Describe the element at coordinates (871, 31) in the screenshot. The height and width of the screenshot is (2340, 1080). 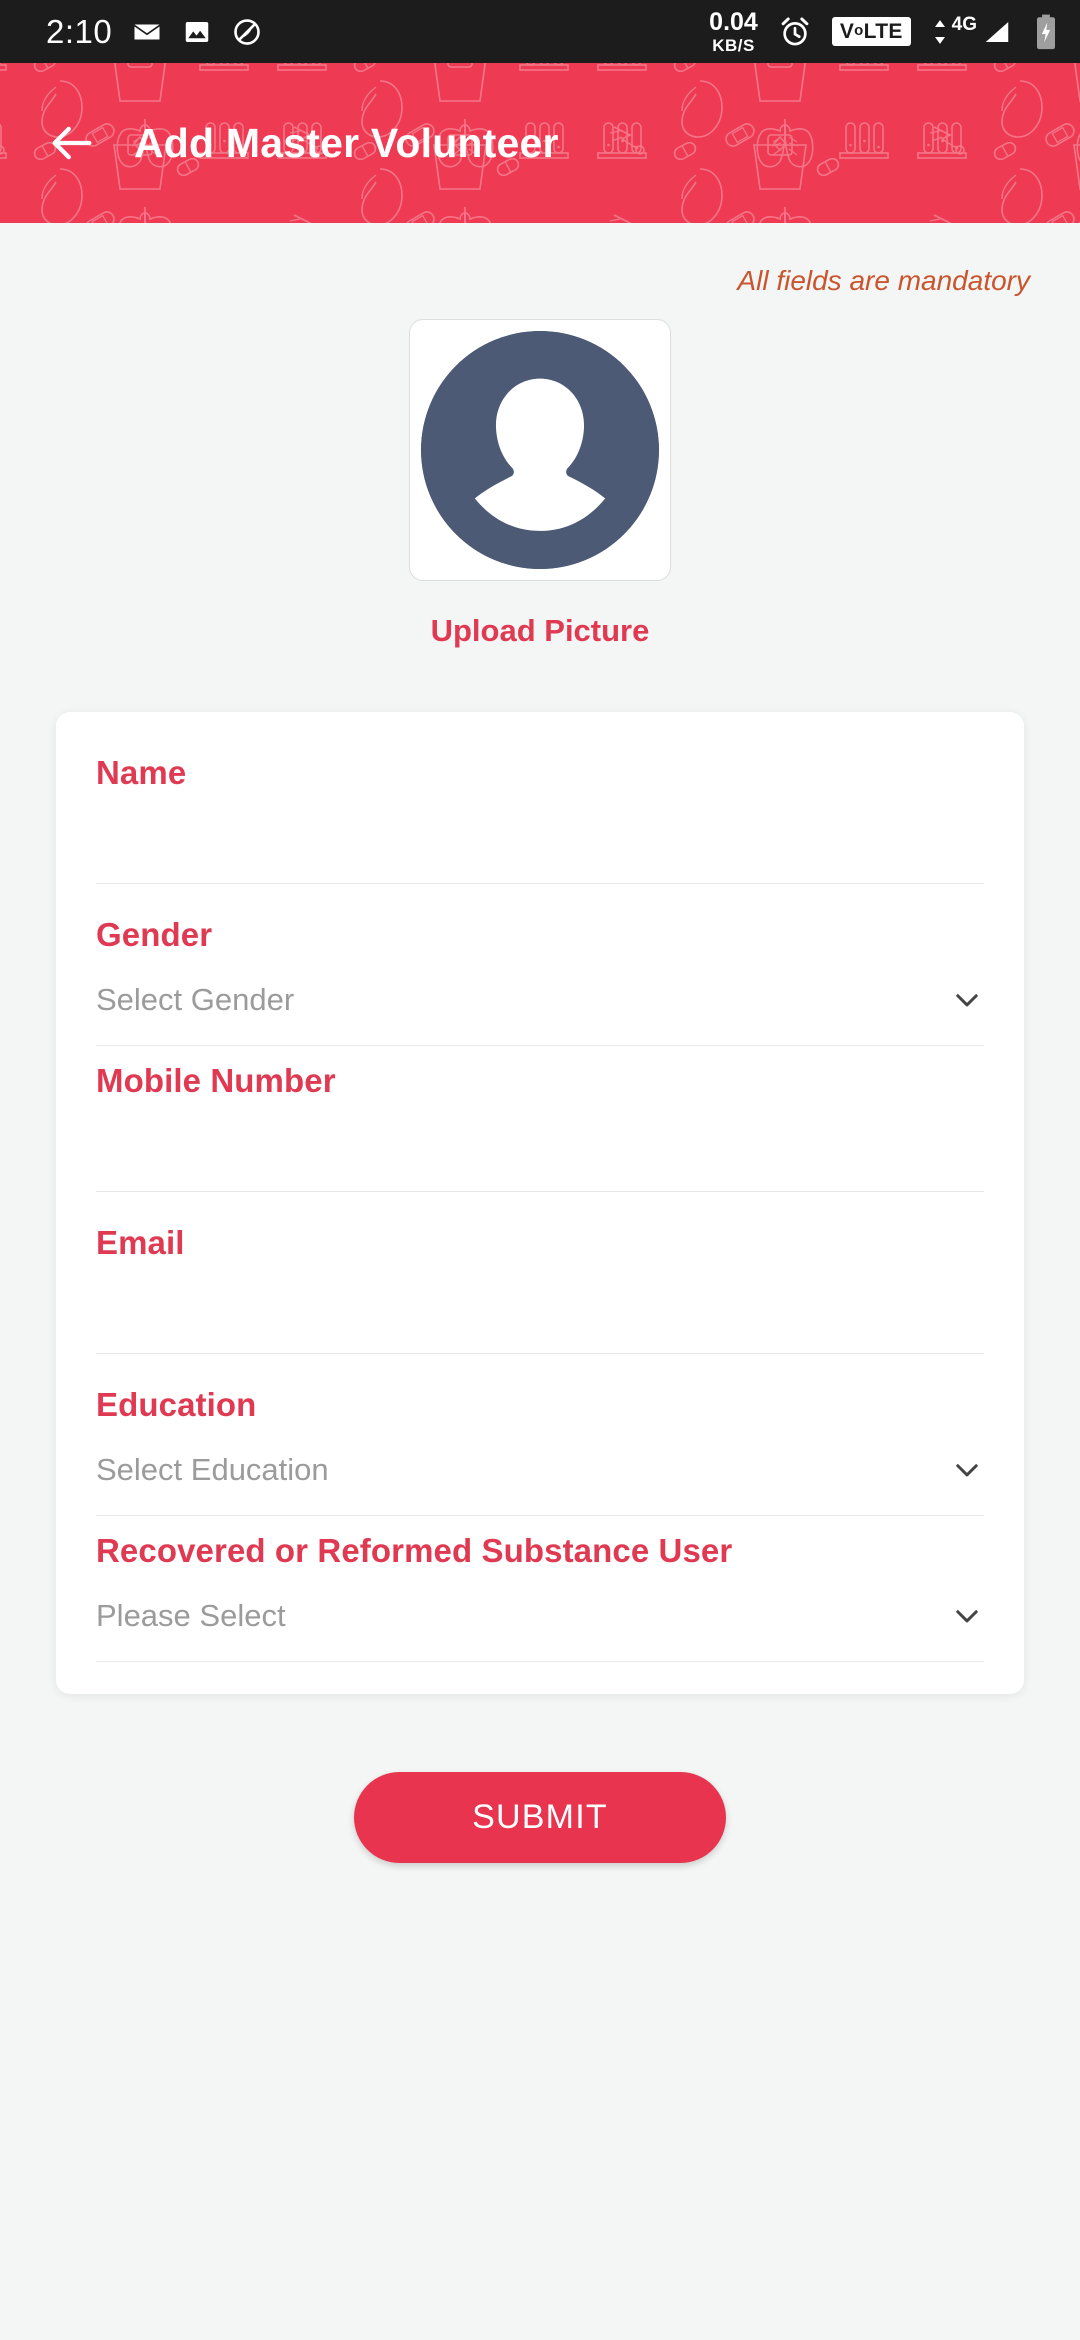
I see `volte-icon: VoLTE` at that location.